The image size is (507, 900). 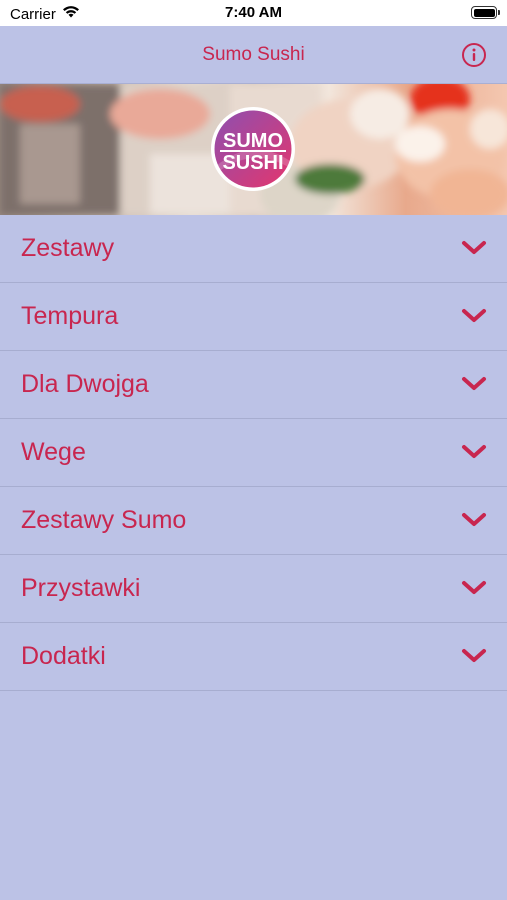 What do you see at coordinates (63, 656) in the screenshot?
I see `category-label: Dodatki` at bounding box center [63, 656].